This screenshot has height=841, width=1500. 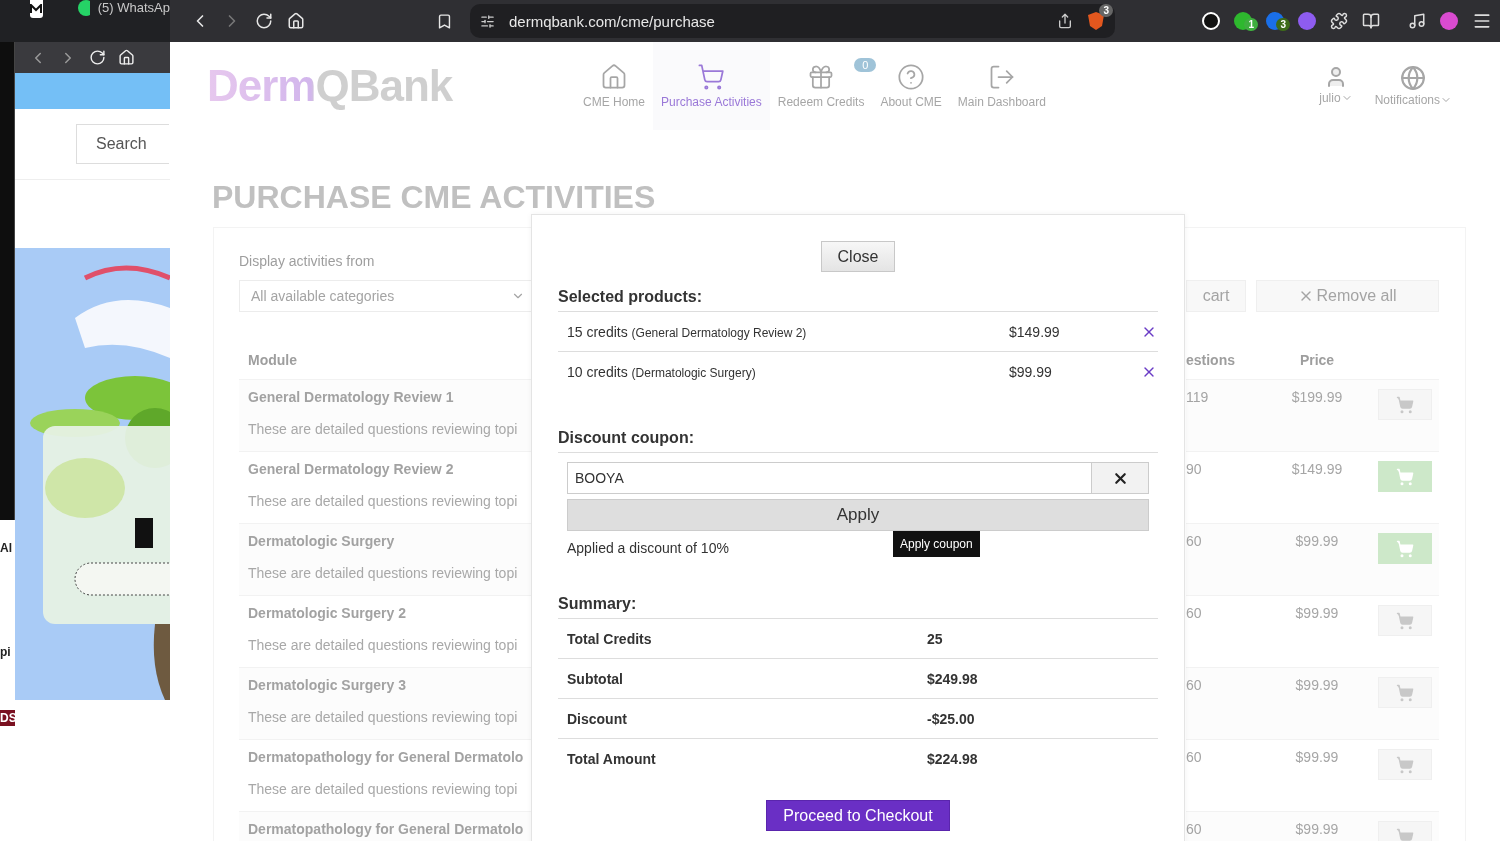 What do you see at coordinates (487, 21) in the screenshot?
I see `site-settings-icon` at bounding box center [487, 21].